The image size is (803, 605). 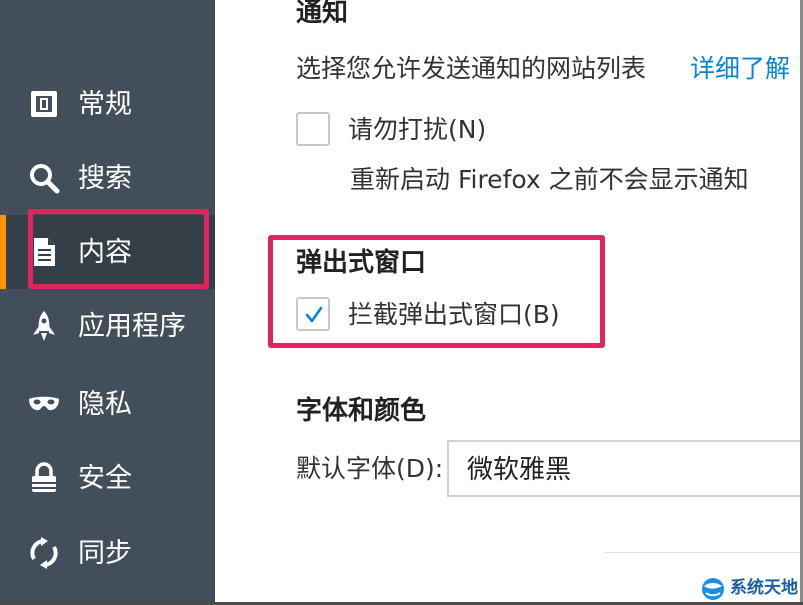 What do you see at coordinates (704, 552) in the screenshot?
I see `divider` at bounding box center [704, 552].